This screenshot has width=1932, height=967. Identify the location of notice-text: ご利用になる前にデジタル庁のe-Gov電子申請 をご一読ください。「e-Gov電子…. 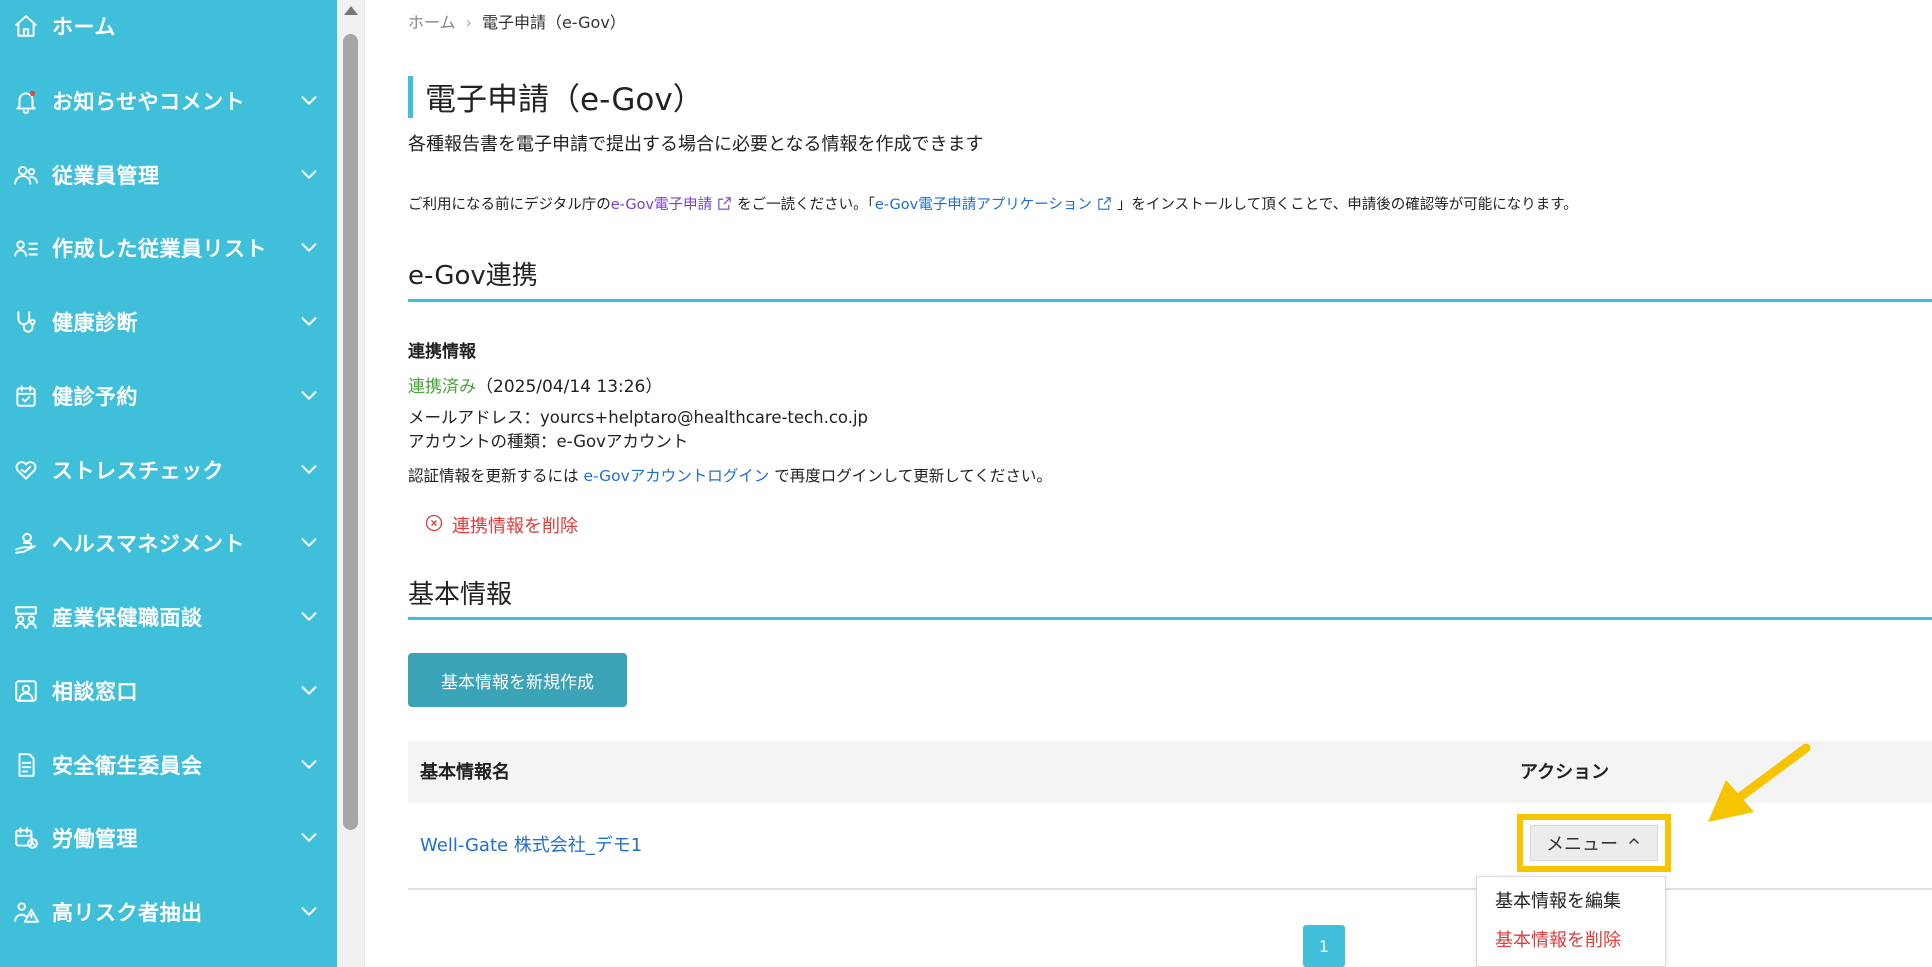
(993, 203).